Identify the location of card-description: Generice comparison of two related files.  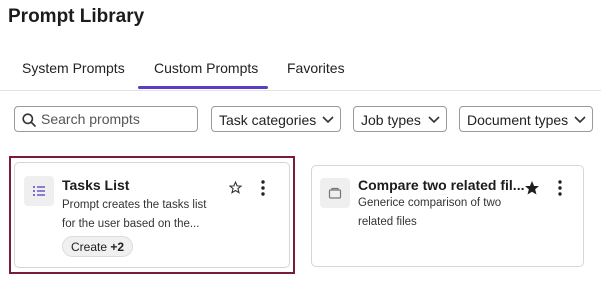
(429, 213).